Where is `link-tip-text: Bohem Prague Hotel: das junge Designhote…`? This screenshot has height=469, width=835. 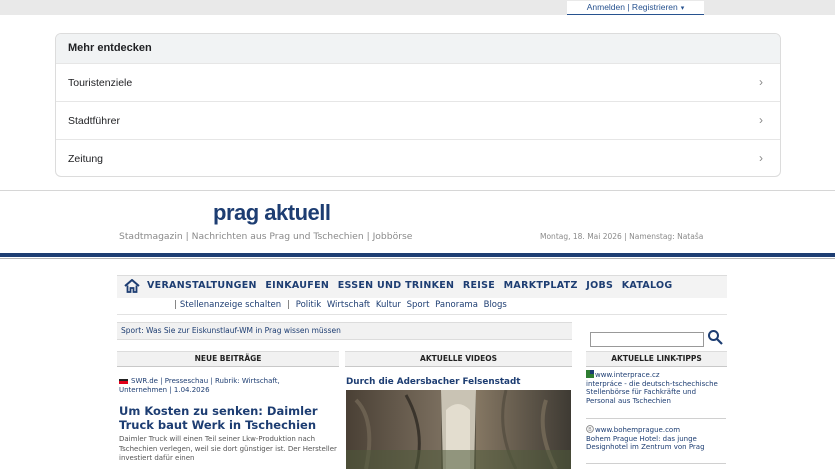 link-tip-text: Bohem Prague Hotel: das junge Designhote… is located at coordinates (645, 443).